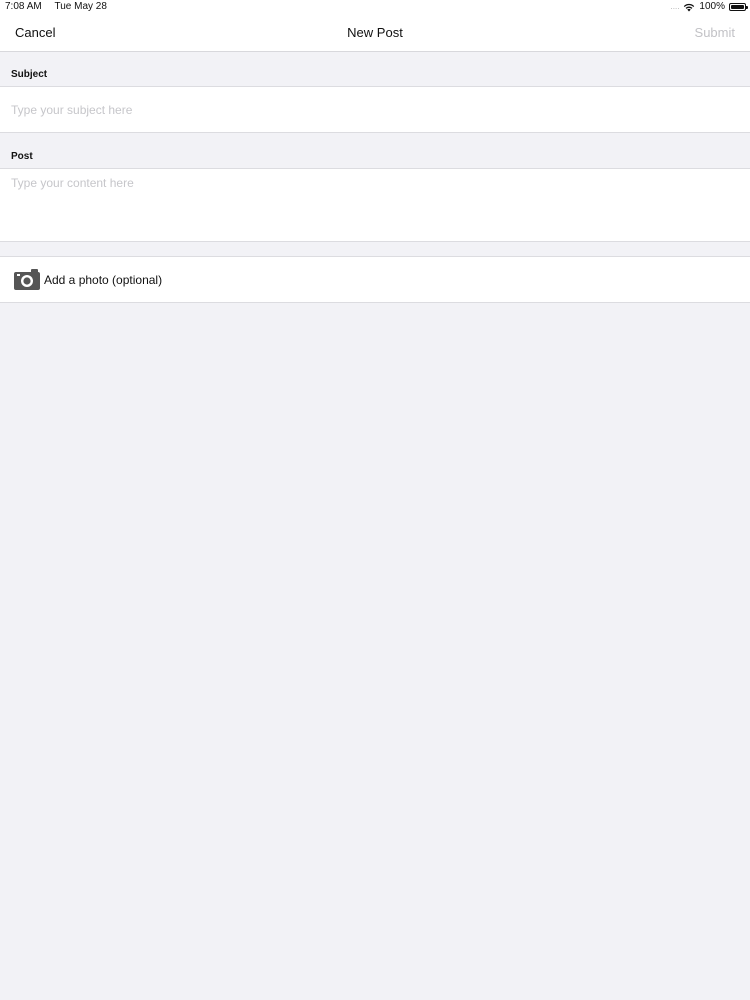 This screenshot has height=1000, width=750. Describe the element at coordinates (689, 7) in the screenshot. I see `wifi-icon` at that location.